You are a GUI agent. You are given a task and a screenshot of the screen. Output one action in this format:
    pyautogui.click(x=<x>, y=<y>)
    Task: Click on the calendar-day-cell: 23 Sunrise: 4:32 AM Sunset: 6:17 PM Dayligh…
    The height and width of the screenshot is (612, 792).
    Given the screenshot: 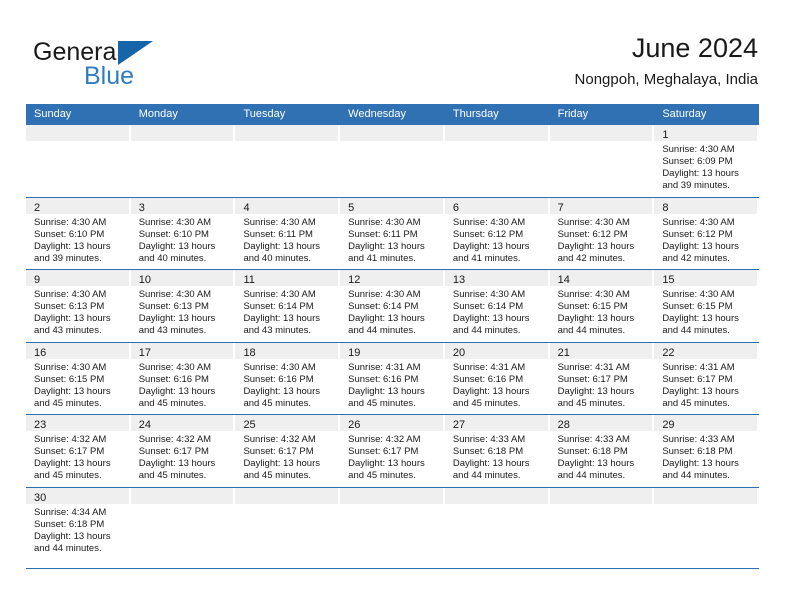 What is the action you would take?
    pyautogui.click(x=78, y=451)
    